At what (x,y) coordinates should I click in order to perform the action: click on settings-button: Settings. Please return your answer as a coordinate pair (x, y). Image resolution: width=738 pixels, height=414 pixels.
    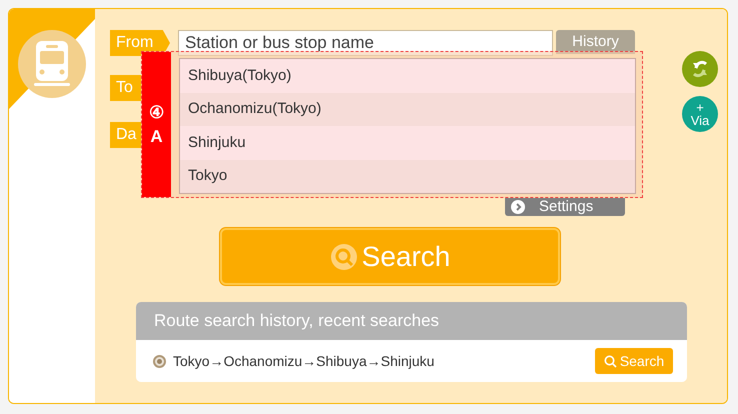
    Looking at the image, I should click on (565, 207).